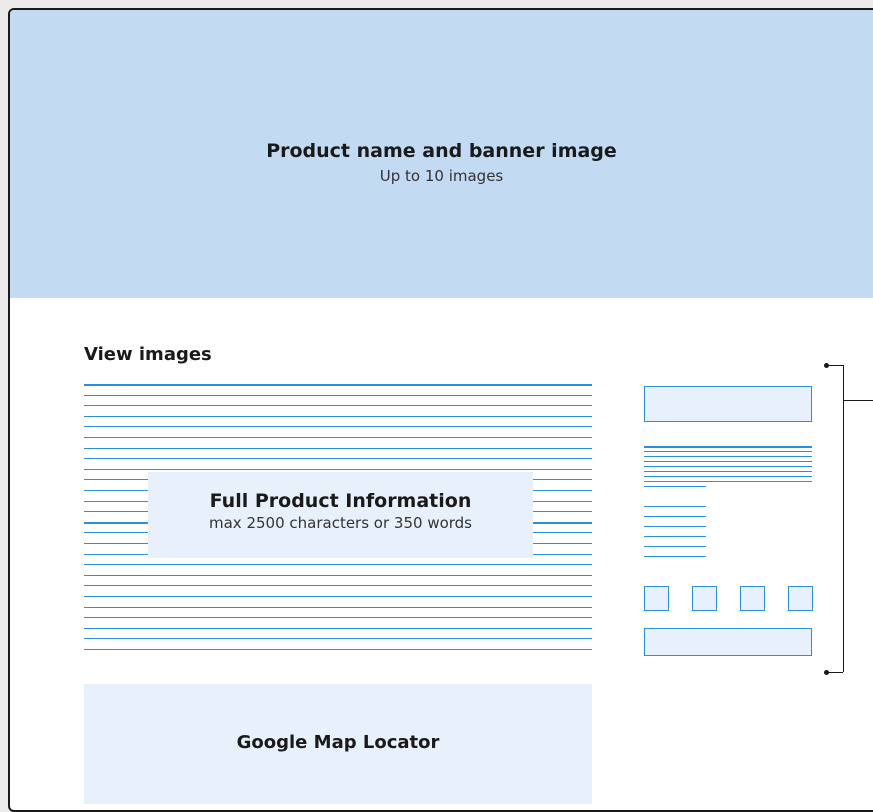 The width and height of the screenshot is (873, 812). Describe the element at coordinates (843, 518) in the screenshot. I see `bracket-vertical-line` at that location.